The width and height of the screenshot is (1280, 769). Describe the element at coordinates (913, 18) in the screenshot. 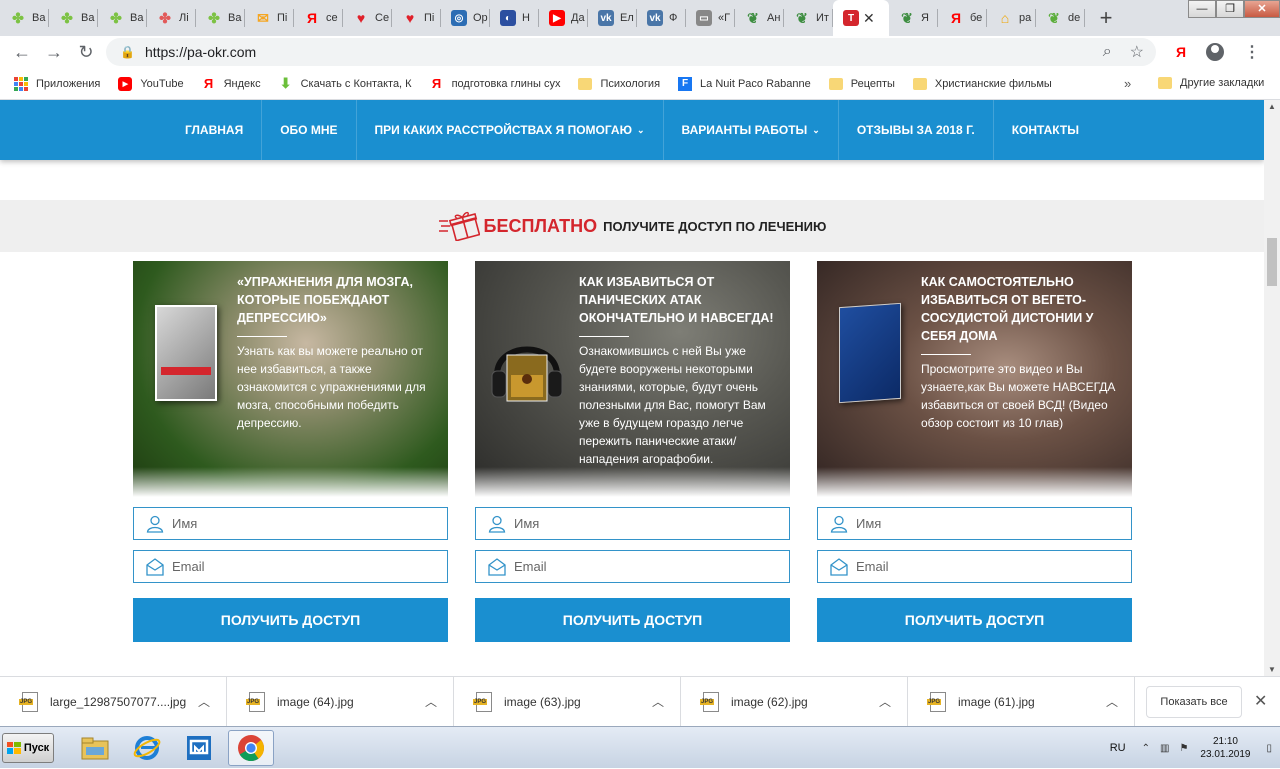

I see `browser-tab: ❦ Я` at that location.